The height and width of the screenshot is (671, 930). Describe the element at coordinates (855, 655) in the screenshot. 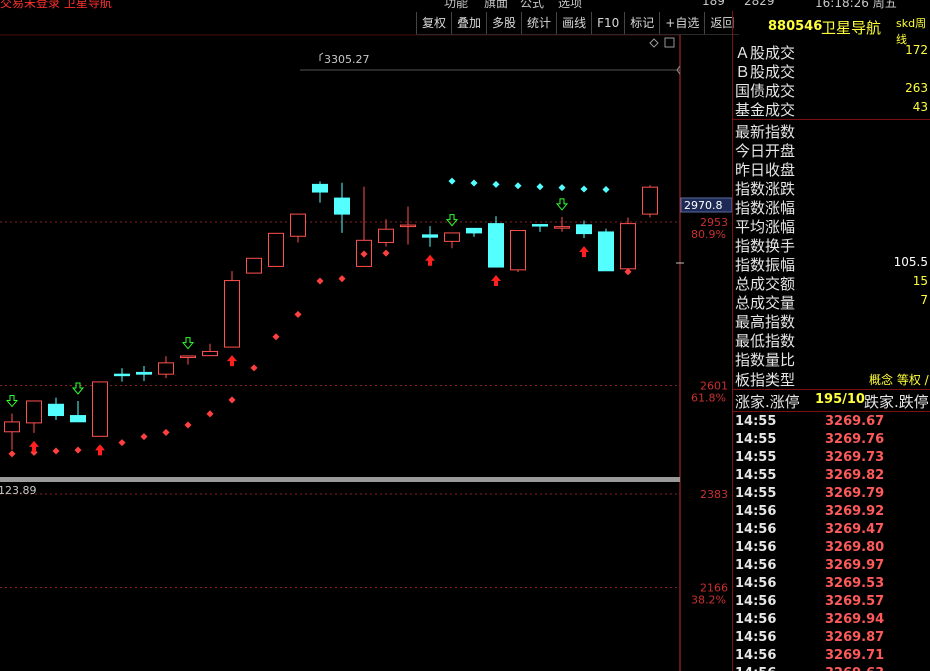

I see `tick-price: 3269.71` at that location.